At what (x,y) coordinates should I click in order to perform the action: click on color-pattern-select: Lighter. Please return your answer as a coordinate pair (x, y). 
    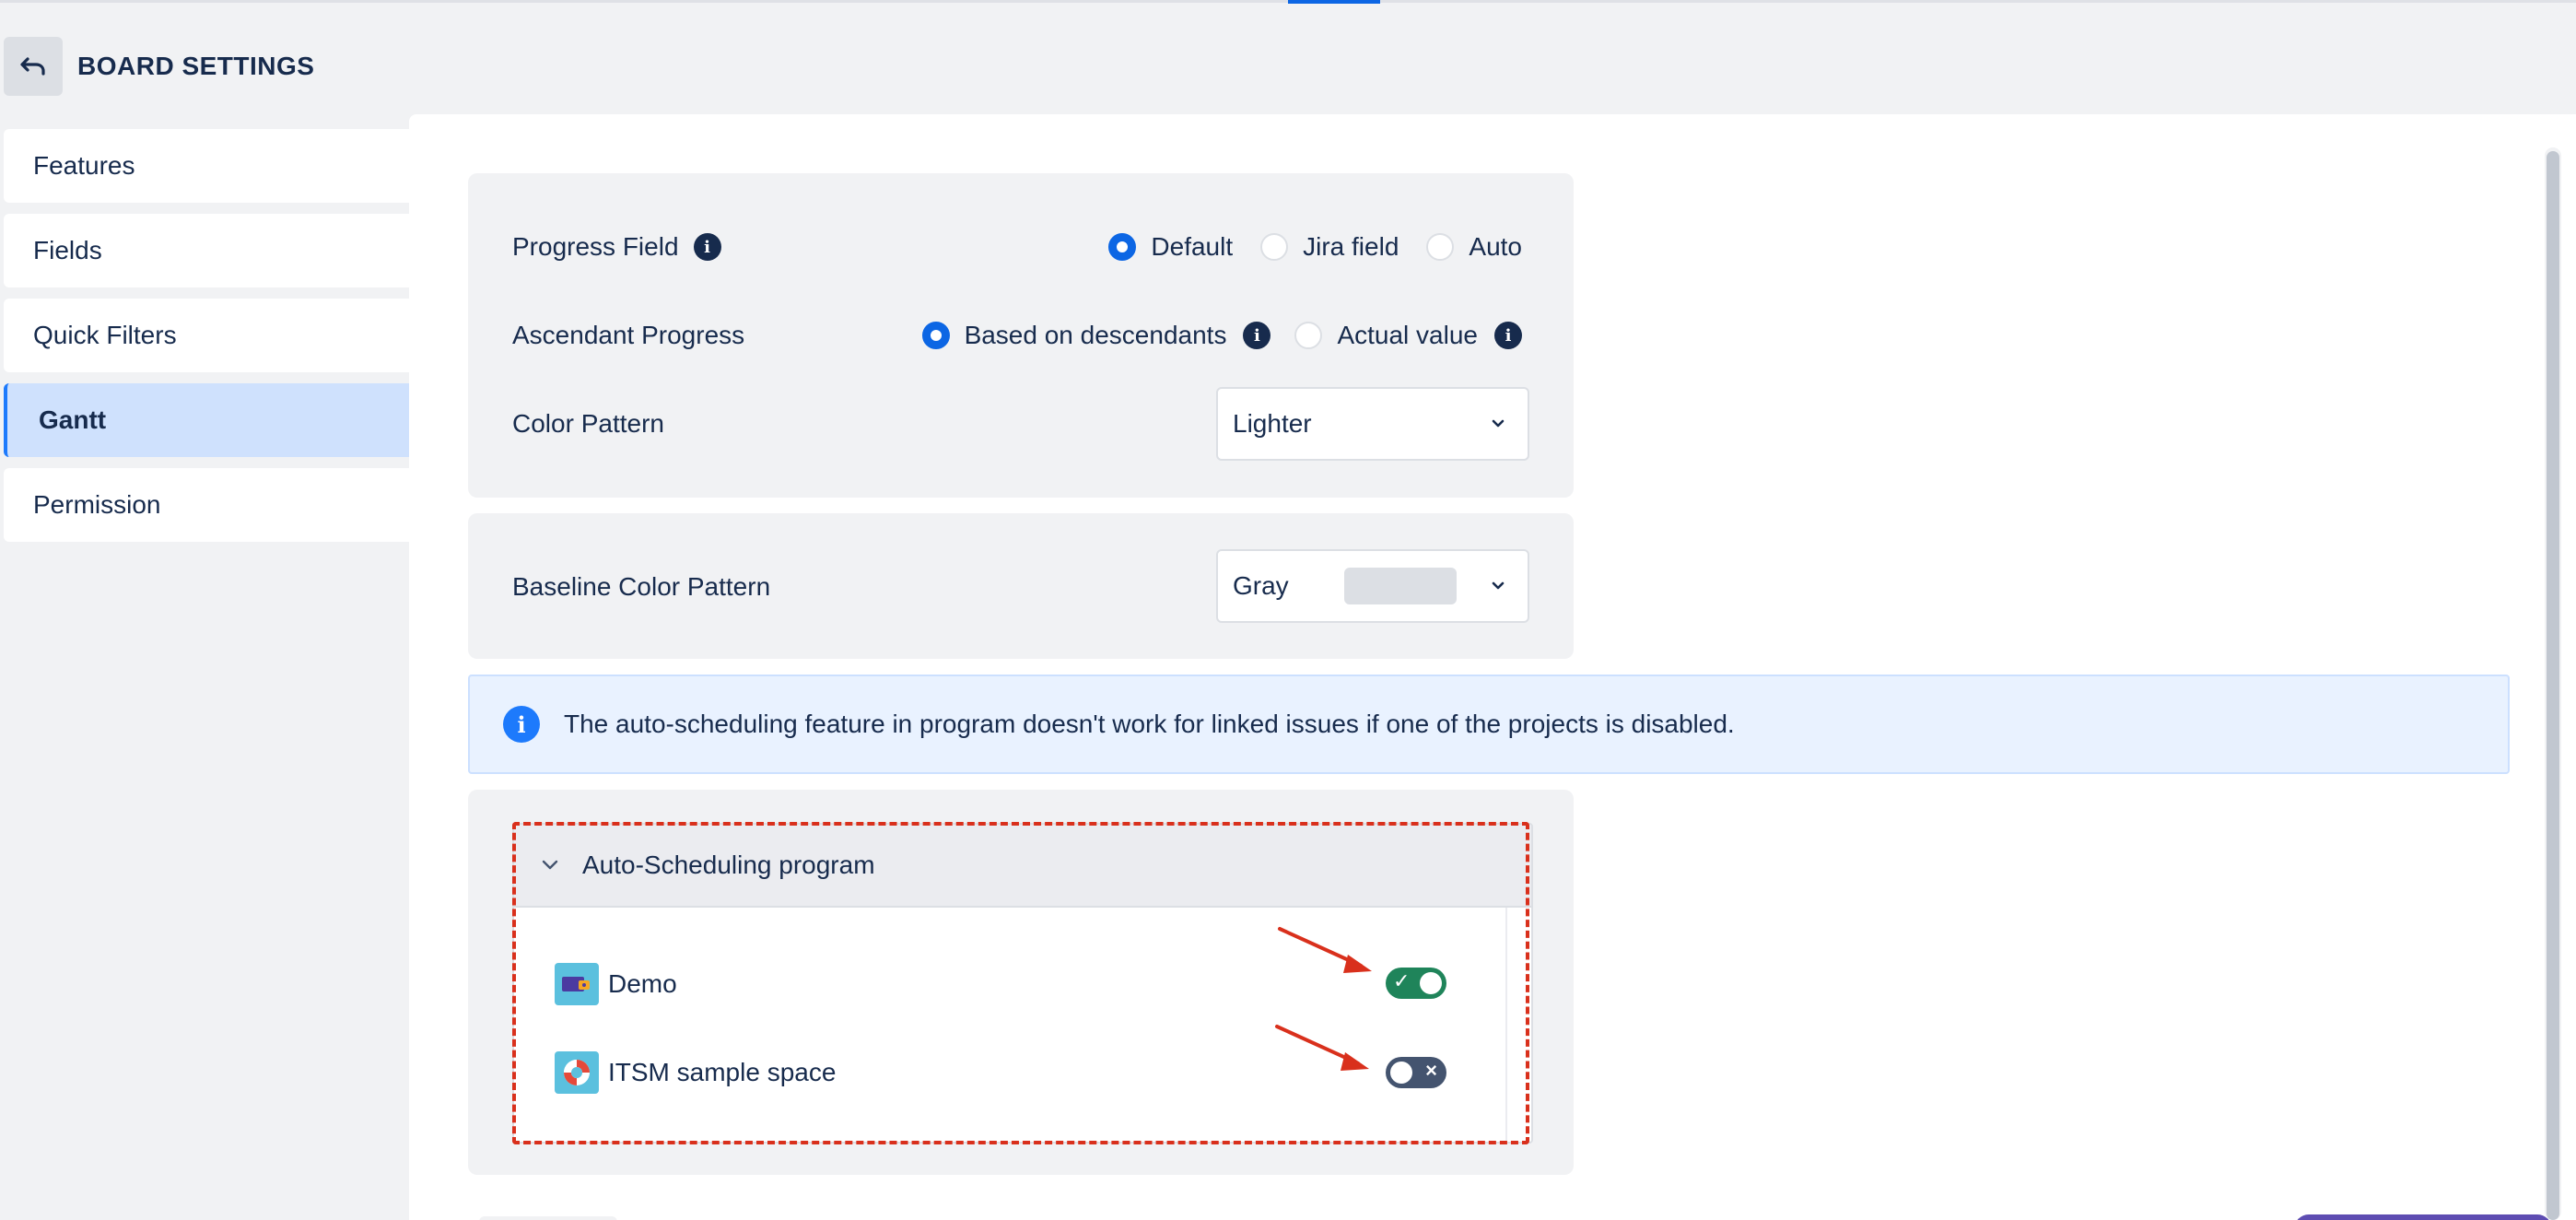
    Looking at the image, I should click on (1372, 424).